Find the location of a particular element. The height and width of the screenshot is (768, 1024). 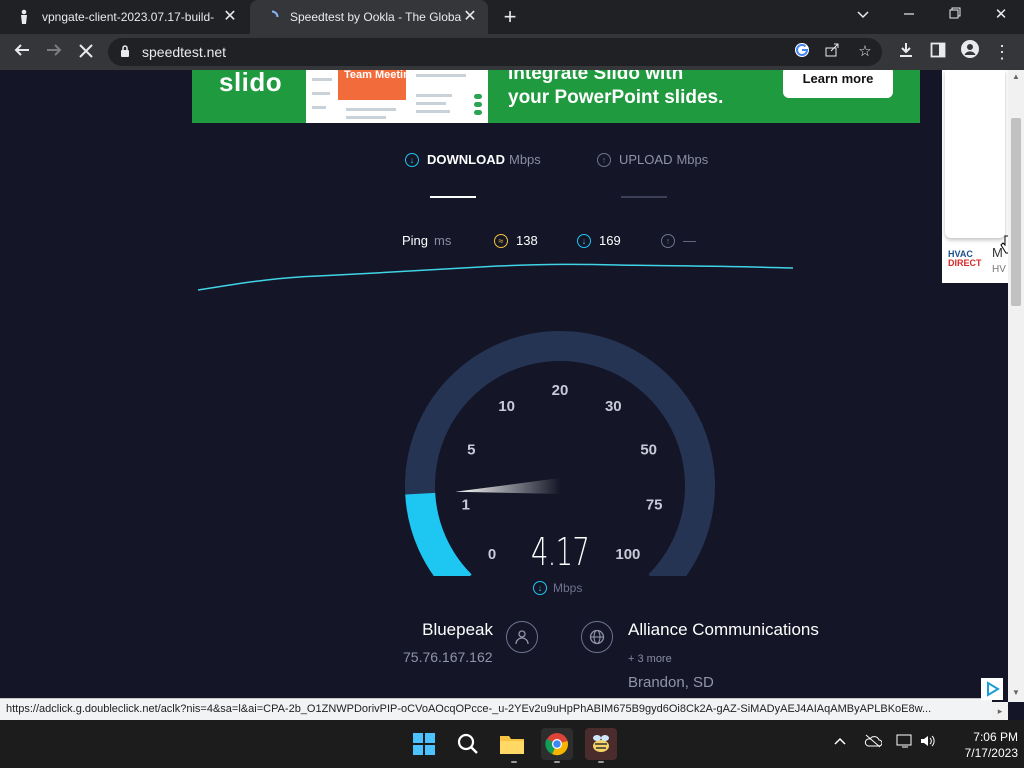

download-latency-icon: ↓ is located at coordinates (584, 240).